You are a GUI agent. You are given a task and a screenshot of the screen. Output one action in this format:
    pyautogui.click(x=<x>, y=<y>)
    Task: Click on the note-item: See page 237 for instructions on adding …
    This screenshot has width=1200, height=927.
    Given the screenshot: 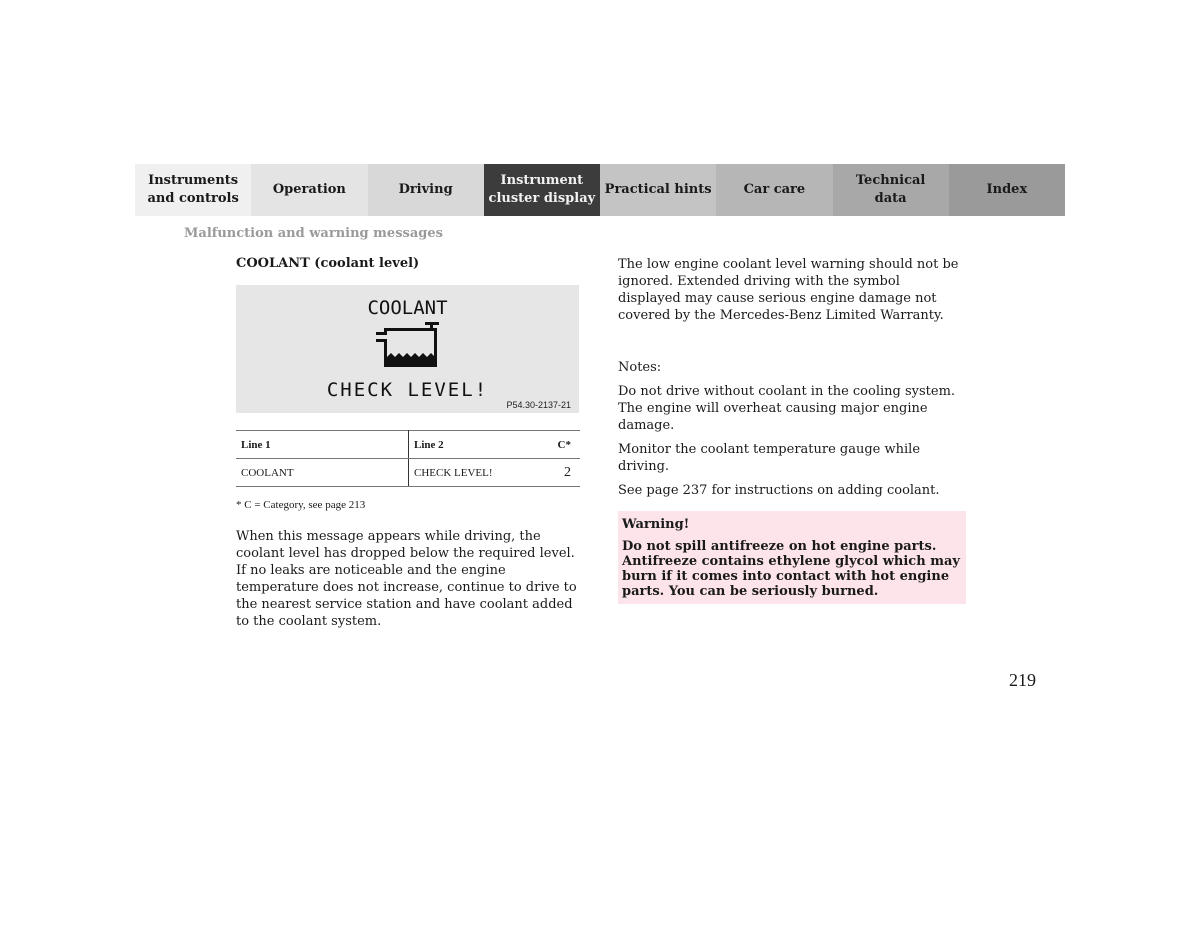 What is the action you would take?
    pyautogui.click(x=779, y=490)
    